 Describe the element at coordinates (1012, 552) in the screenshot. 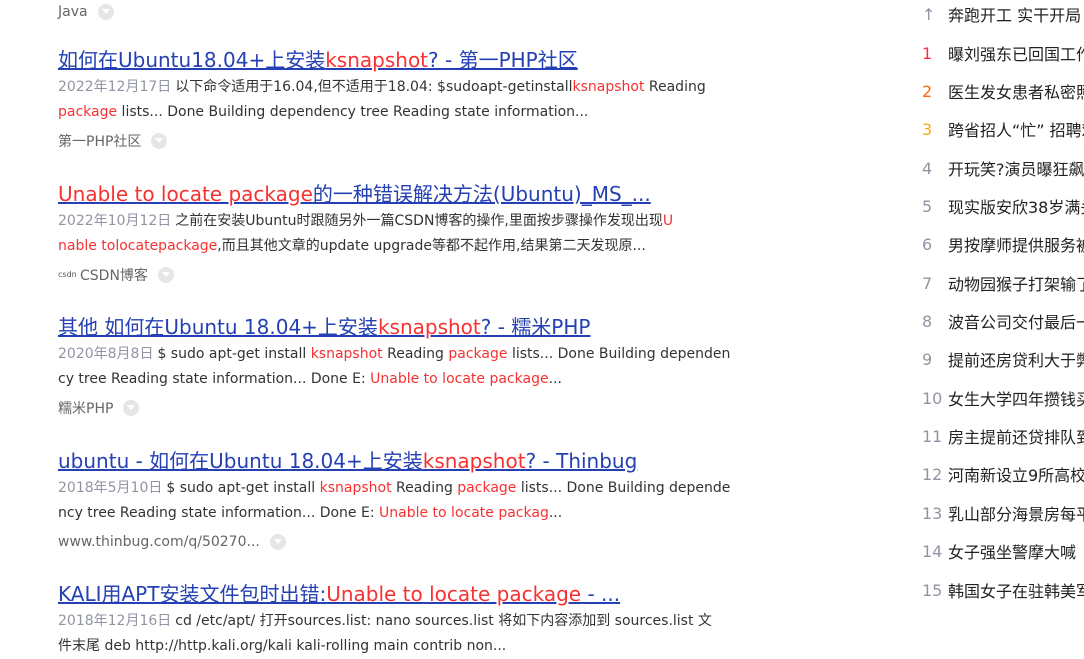

I see `hot-text: 女子强坐警摩大喊` at that location.